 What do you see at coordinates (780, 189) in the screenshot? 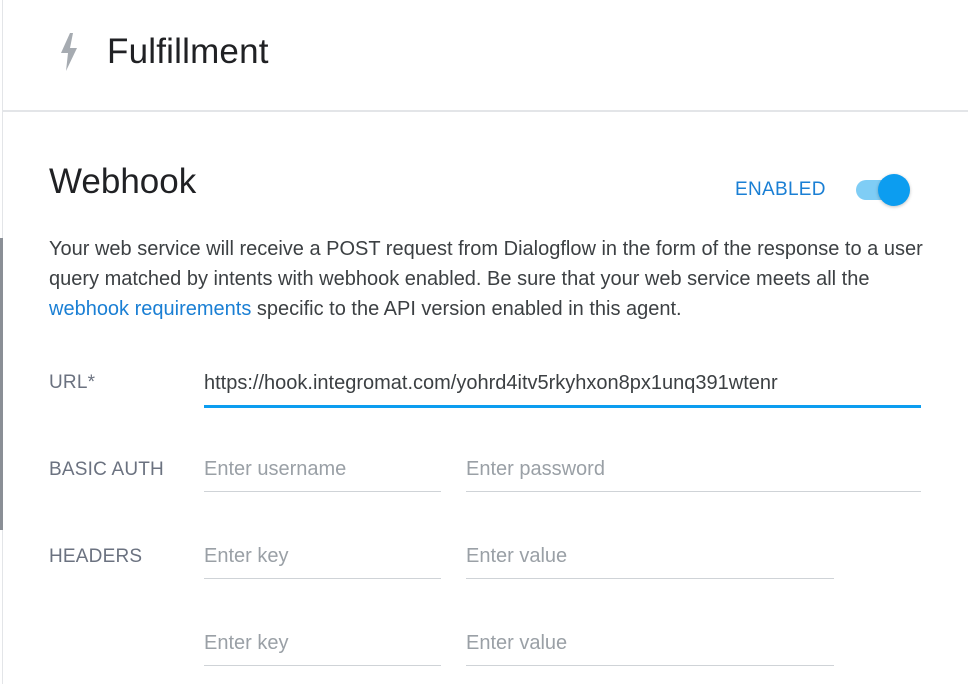
I see `webhook-status-label: ENABLED` at bounding box center [780, 189].